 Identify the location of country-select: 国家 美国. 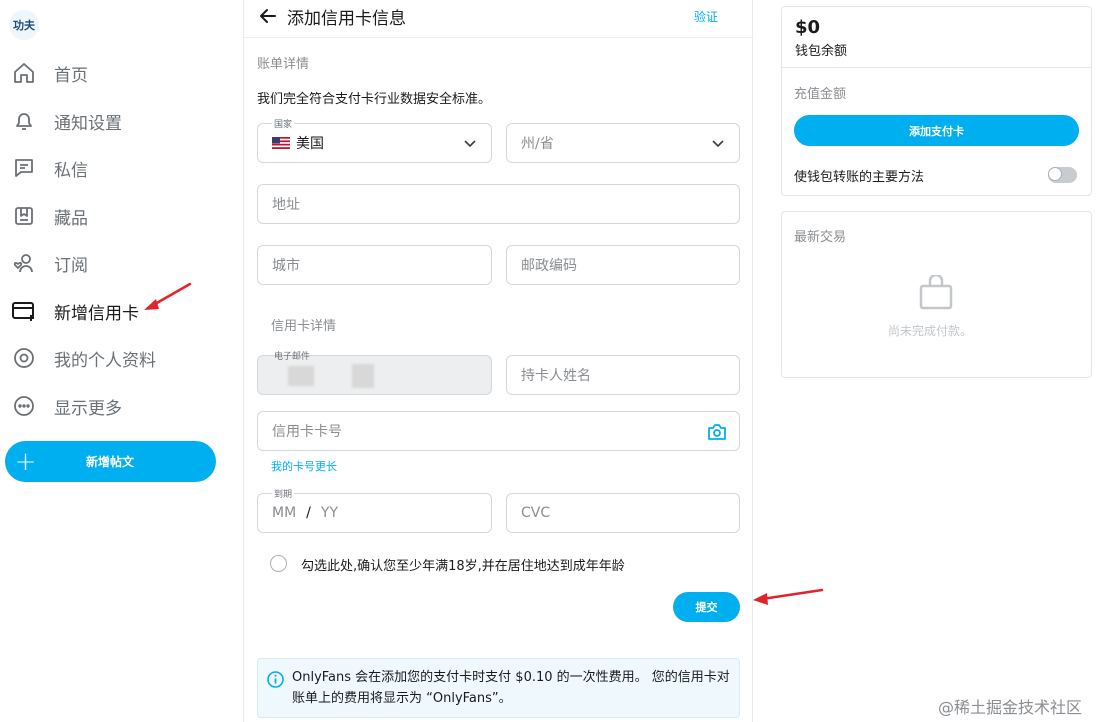
(374, 140).